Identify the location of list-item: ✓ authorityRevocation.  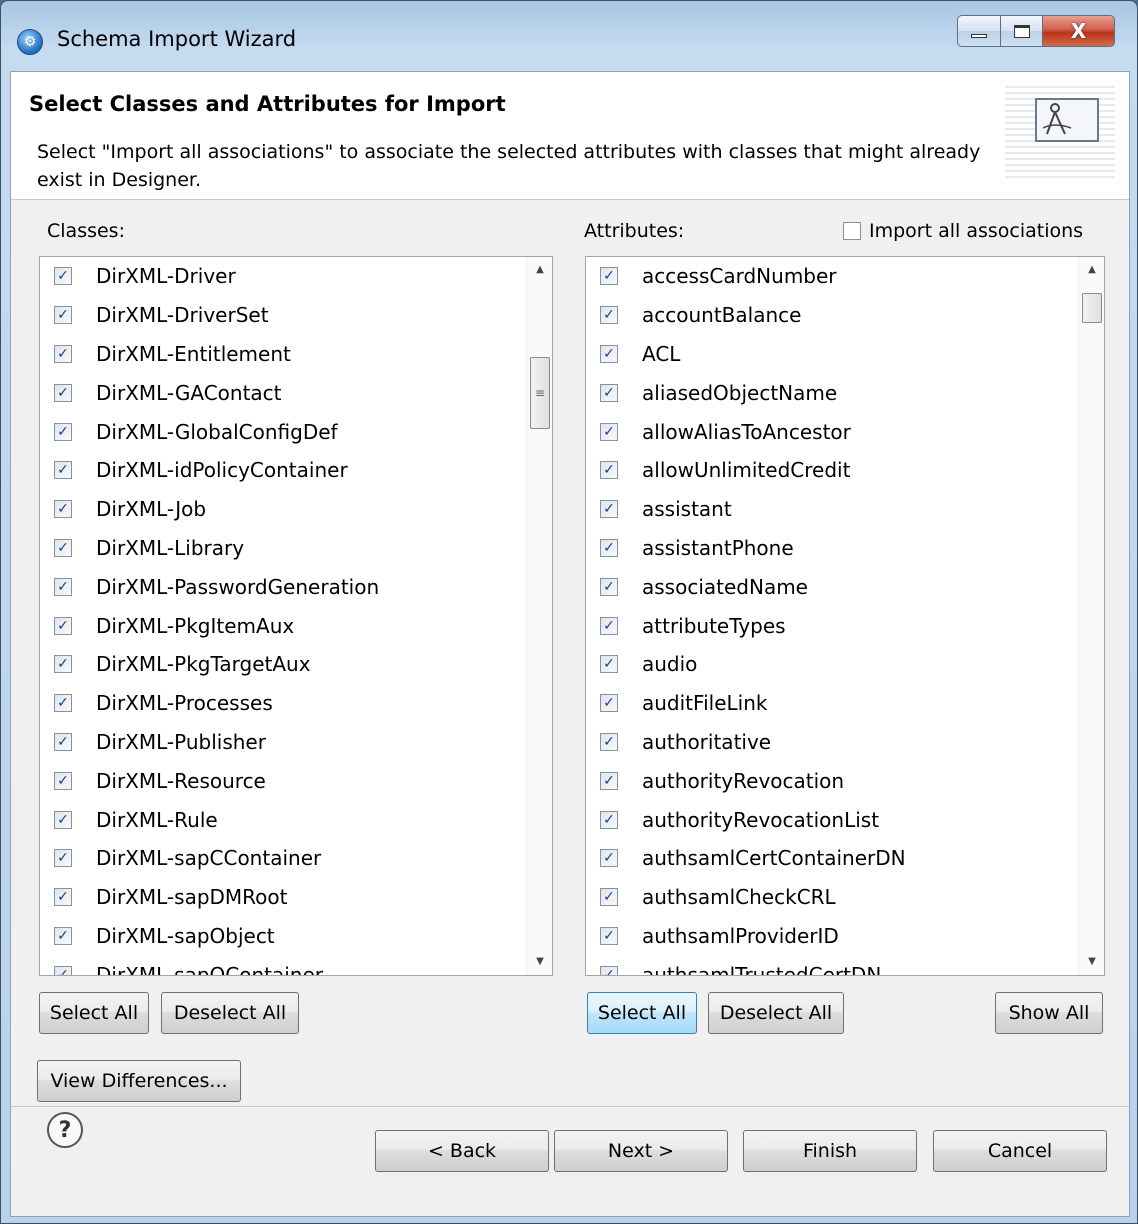
(832, 780).